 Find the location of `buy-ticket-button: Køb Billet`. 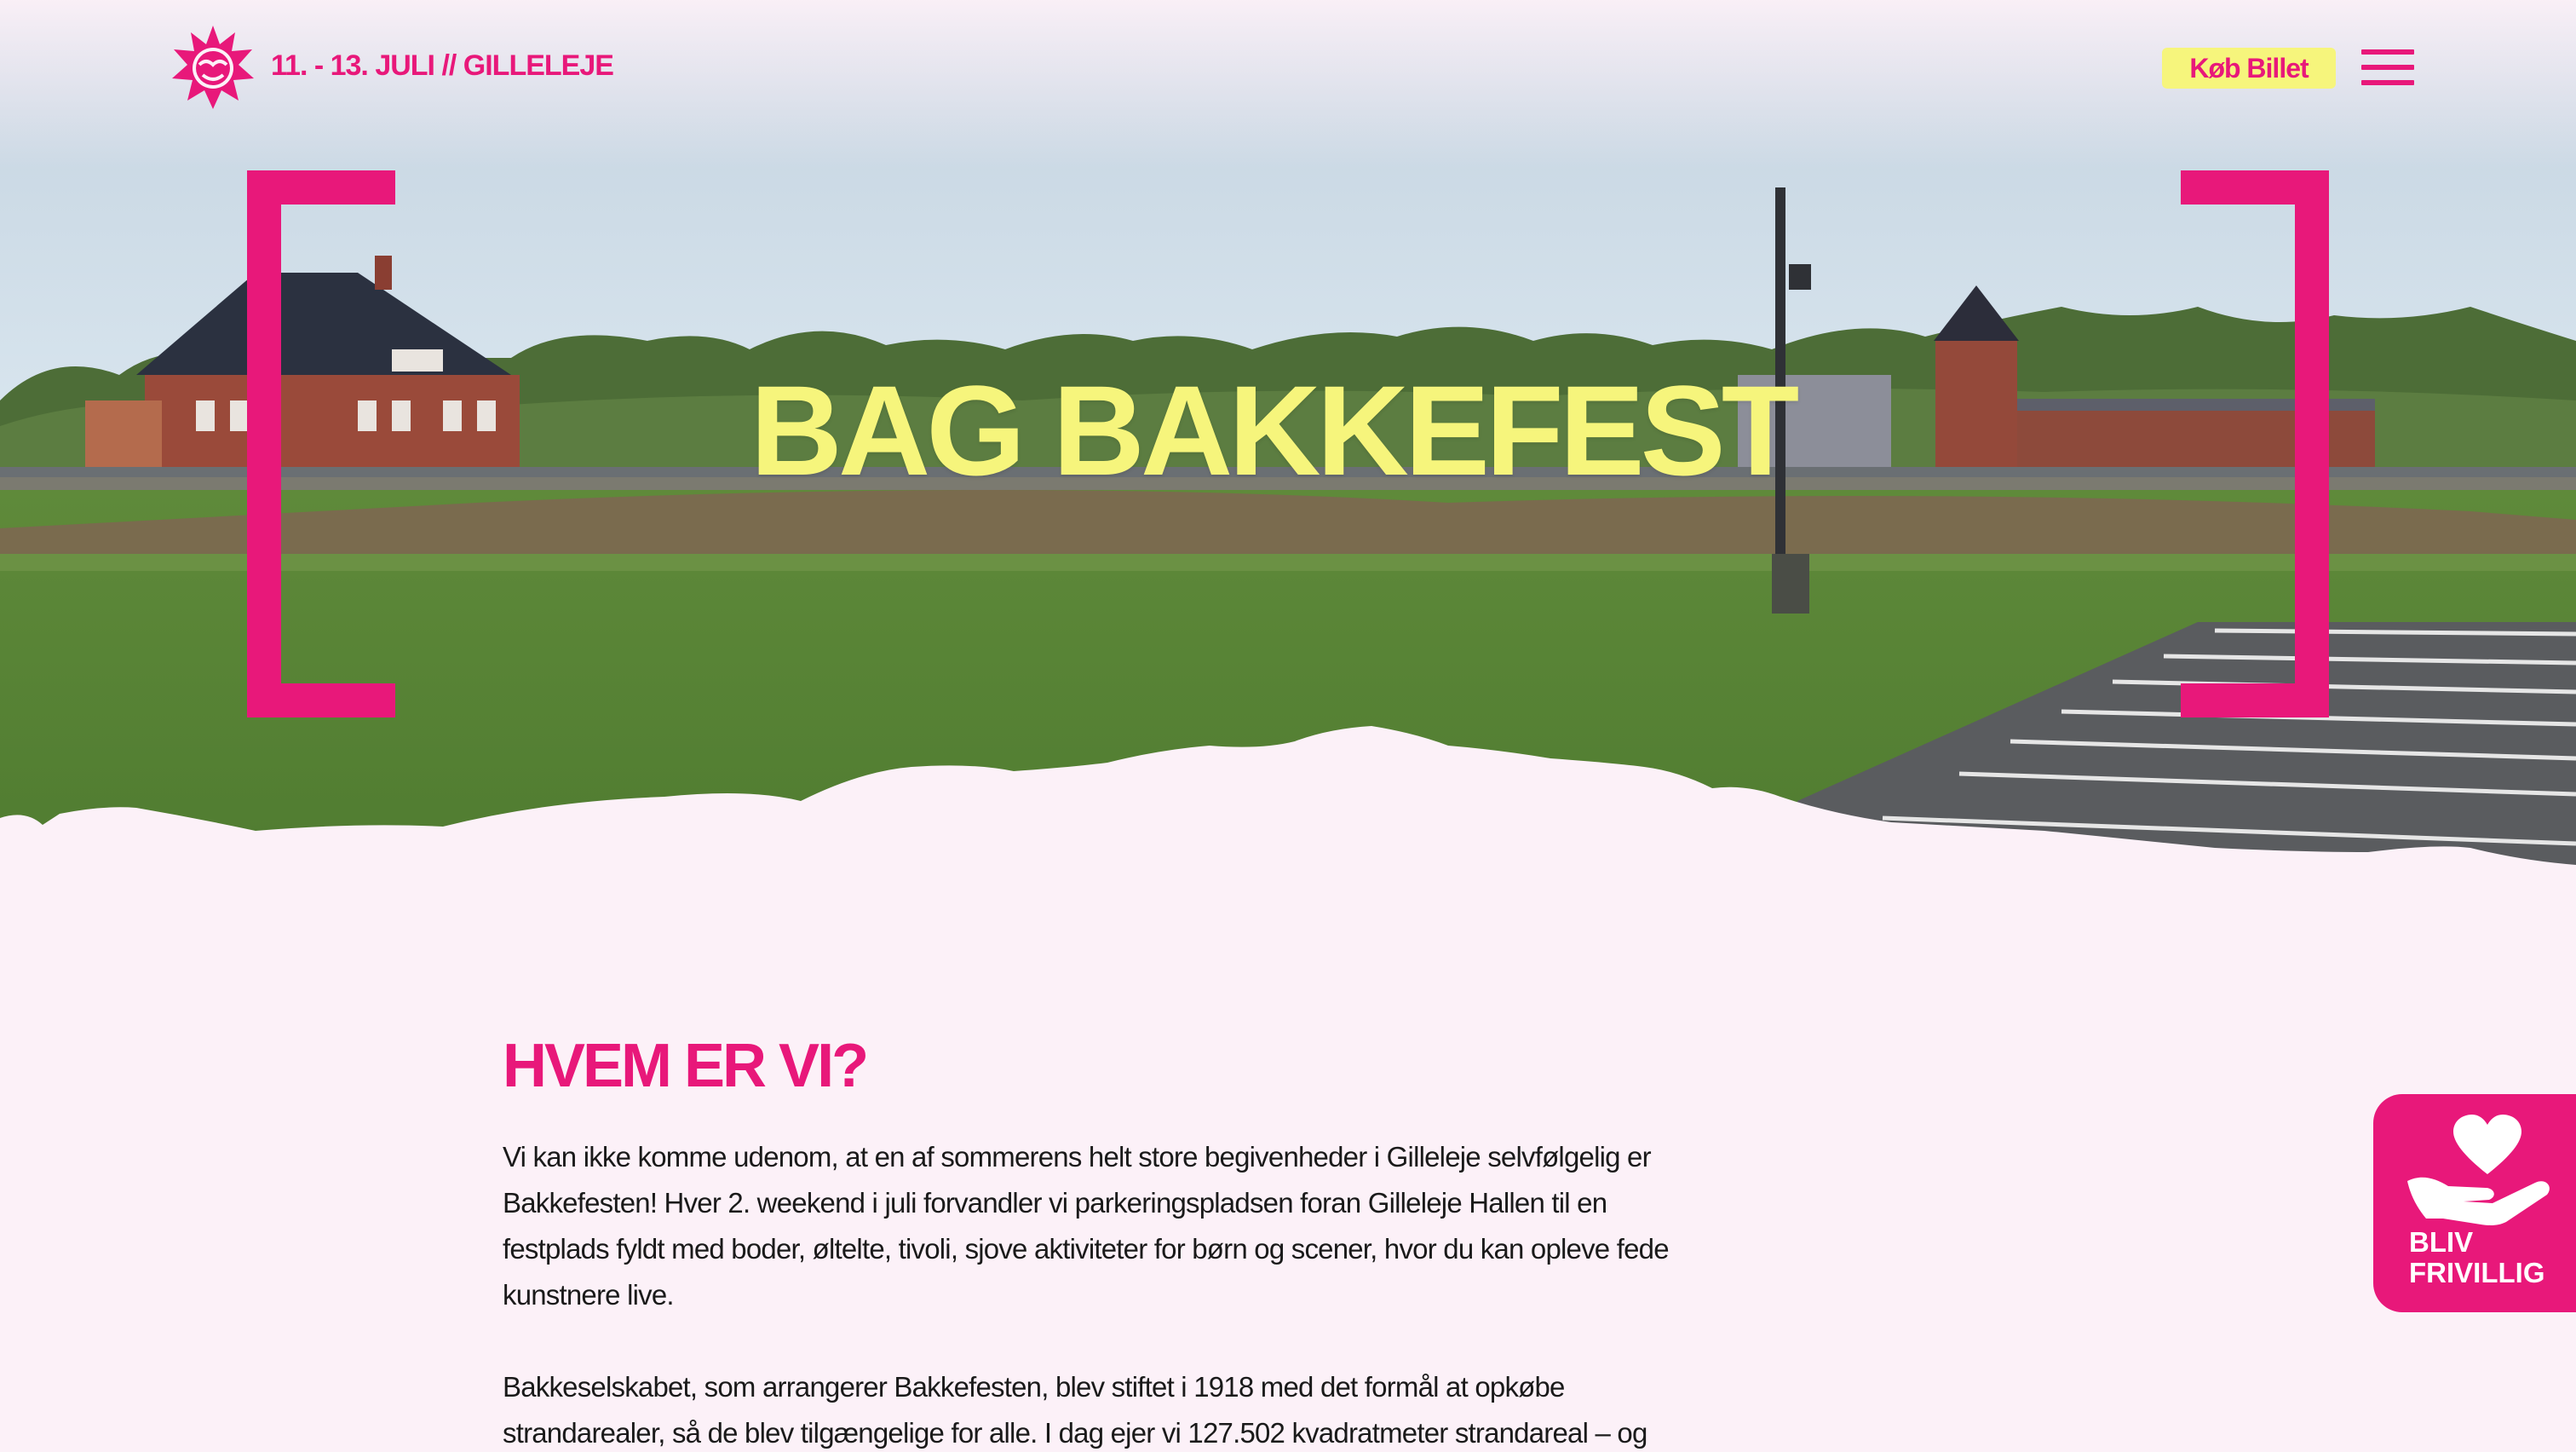

buy-ticket-button: Køb Billet is located at coordinates (2249, 68).